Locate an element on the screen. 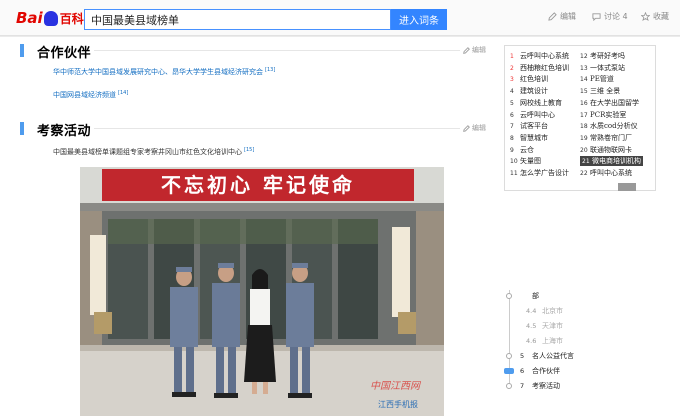  reference-mark: [13] is located at coordinates (270, 70).